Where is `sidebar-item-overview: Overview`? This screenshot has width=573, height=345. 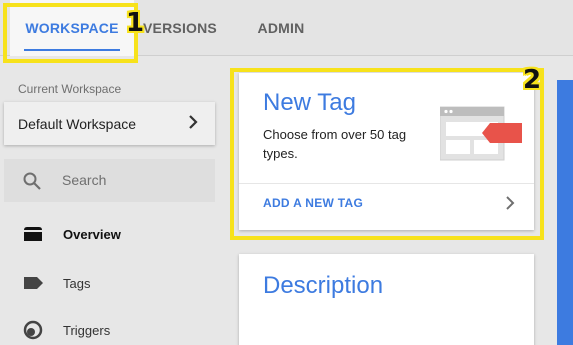
sidebar-item-overview: Overview is located at coordinates (107, 234).